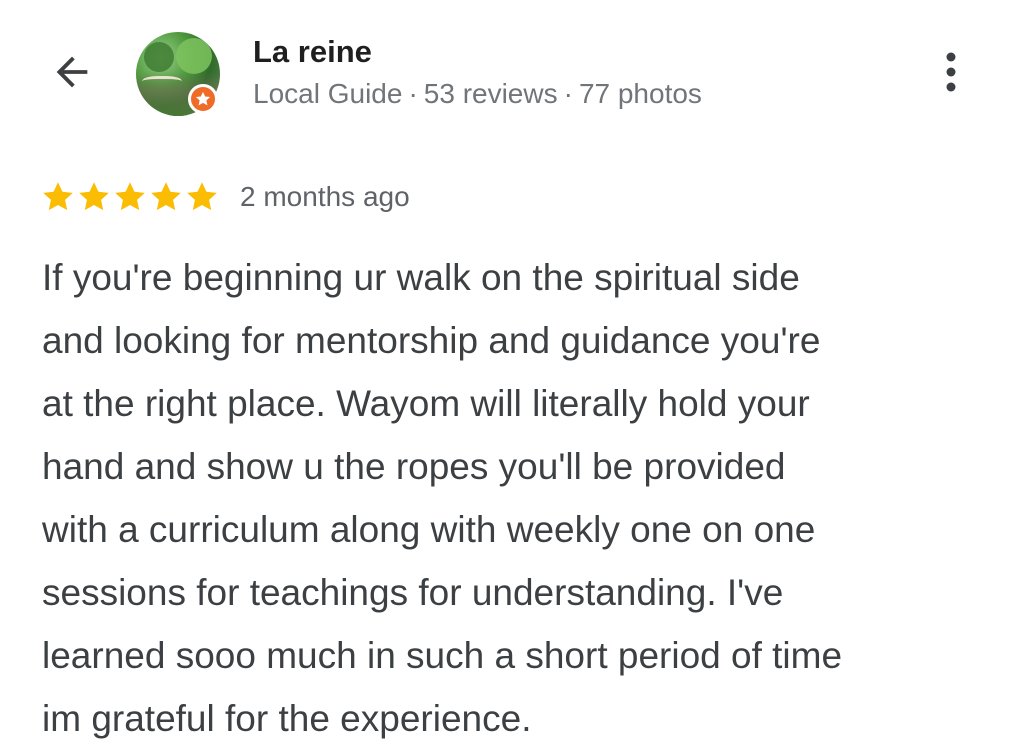 This screenshot has width=1024, height=754. Describe the element at coordinates (328, 93) in the screenshot. I see `reviewer-level: Local Guide` at that location.